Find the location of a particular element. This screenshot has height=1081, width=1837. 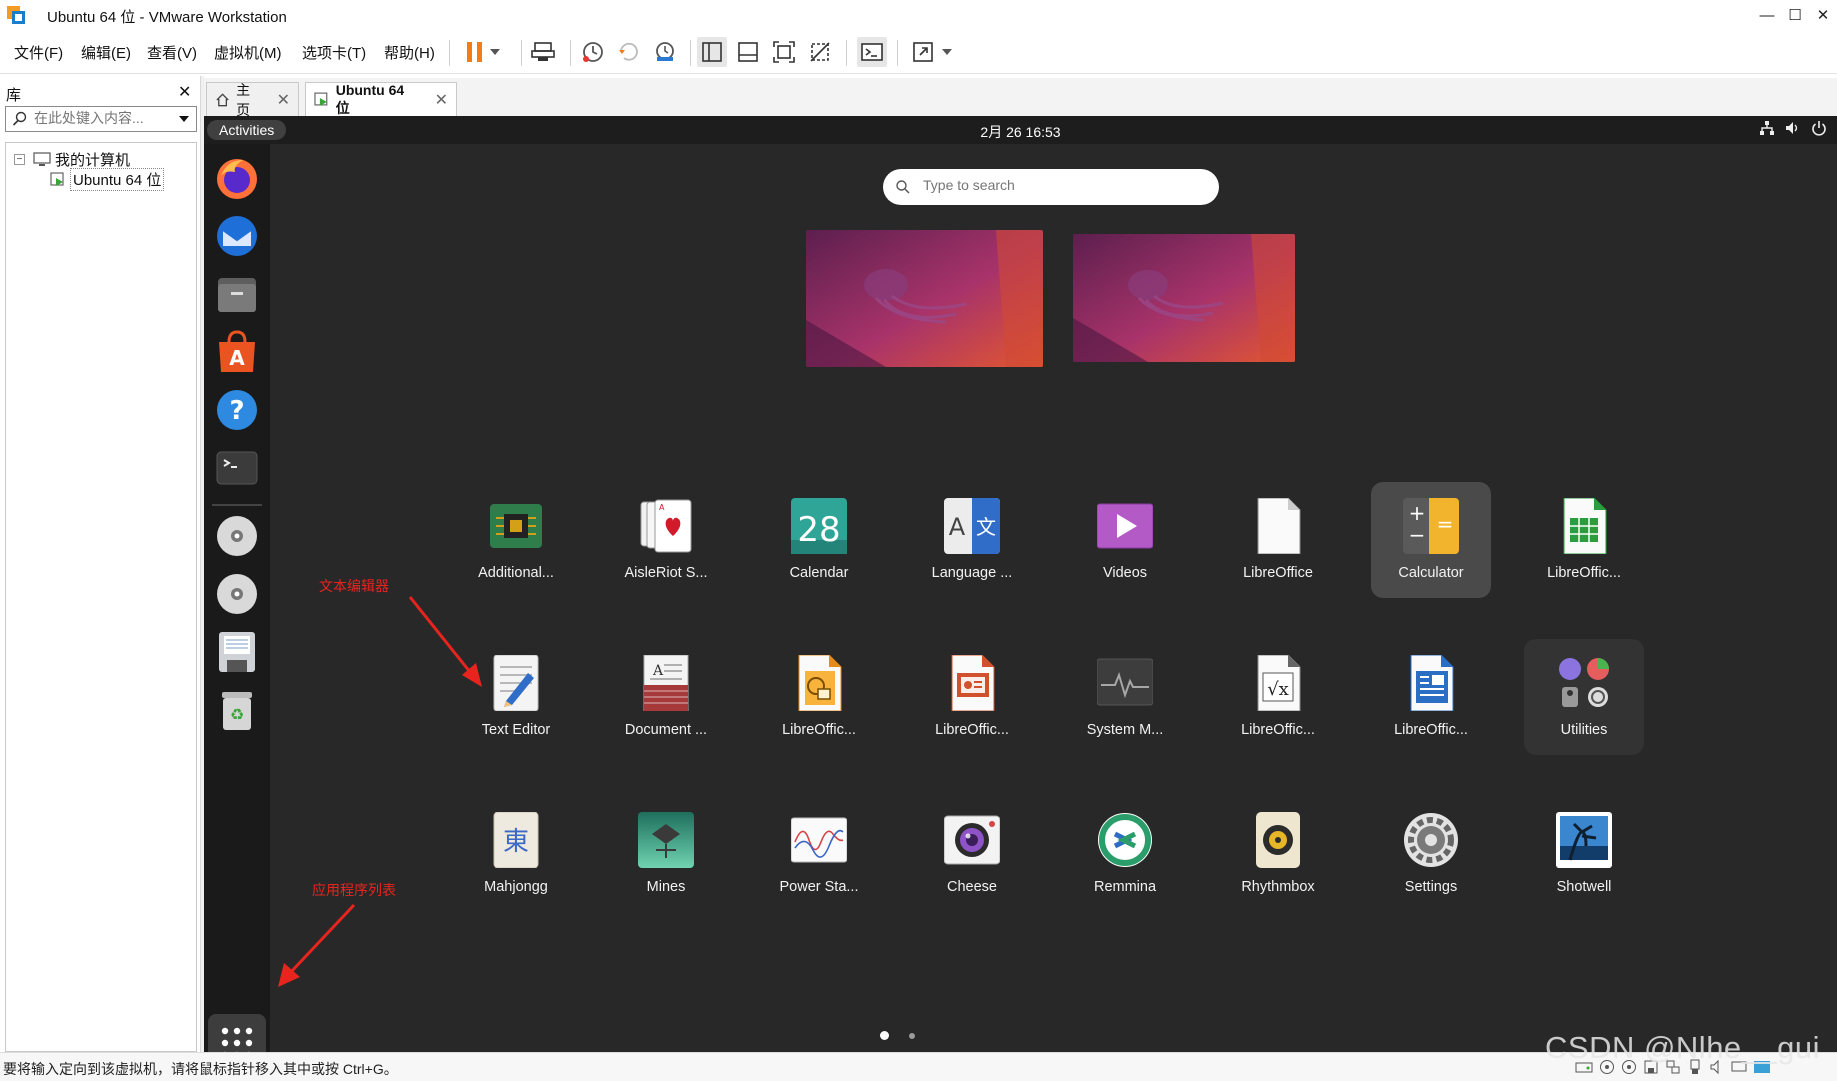

dvd-drive-icon is located at coordinates (237, 594).